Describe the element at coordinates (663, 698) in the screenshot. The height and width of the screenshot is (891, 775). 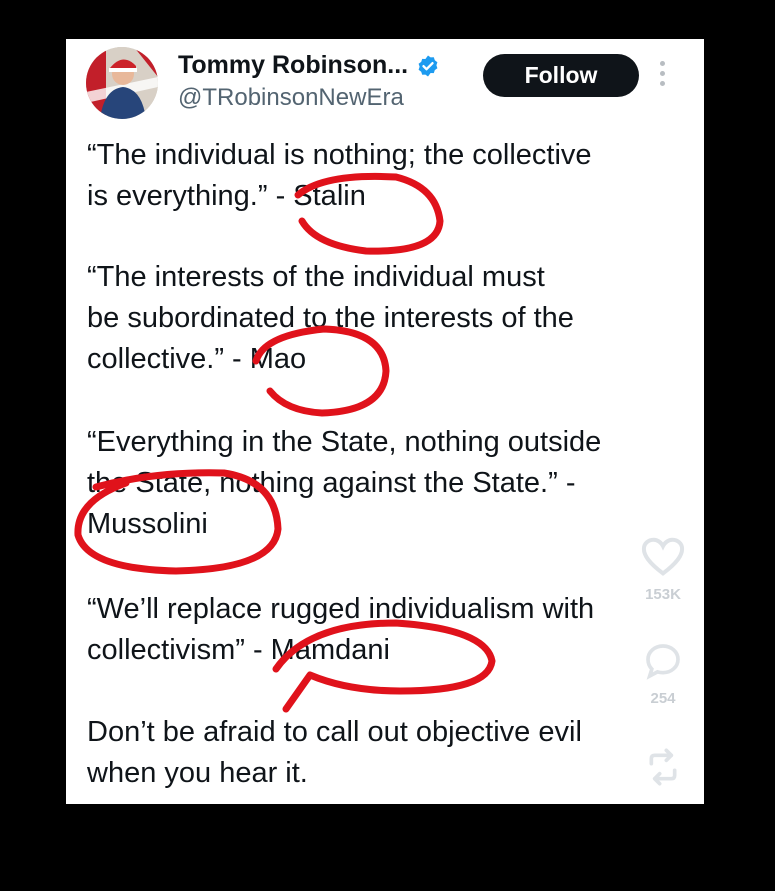
I see `comment-count: 254` at that location.